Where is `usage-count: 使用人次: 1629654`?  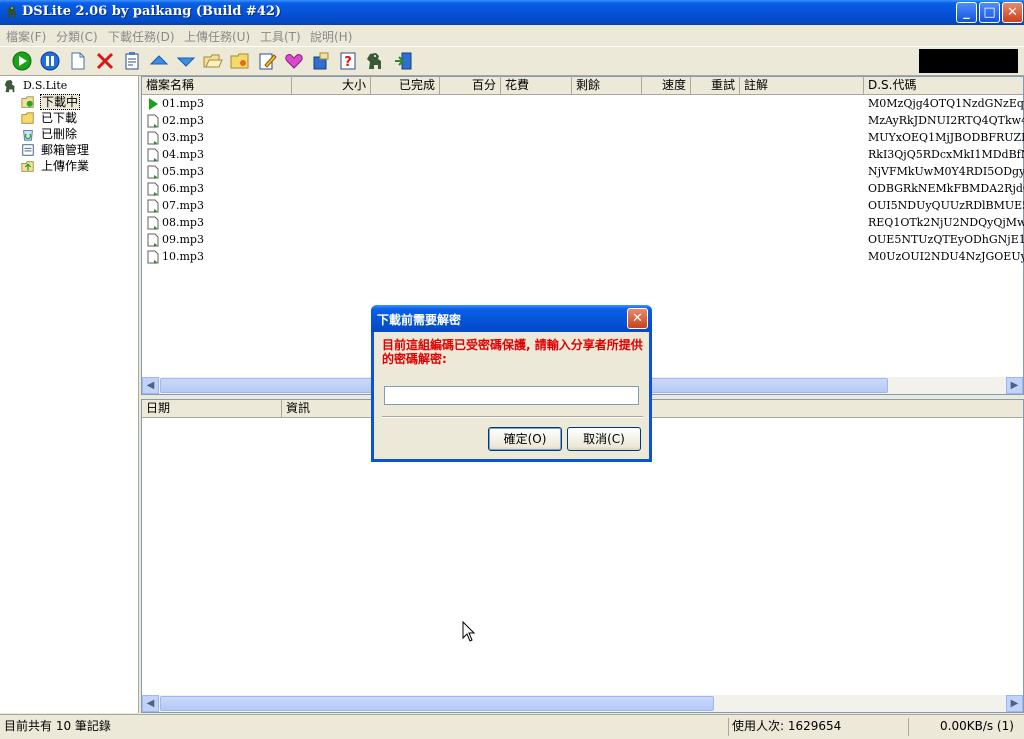
usage-count: 使用人次: 1629654 is located at coordinates (787, 726).